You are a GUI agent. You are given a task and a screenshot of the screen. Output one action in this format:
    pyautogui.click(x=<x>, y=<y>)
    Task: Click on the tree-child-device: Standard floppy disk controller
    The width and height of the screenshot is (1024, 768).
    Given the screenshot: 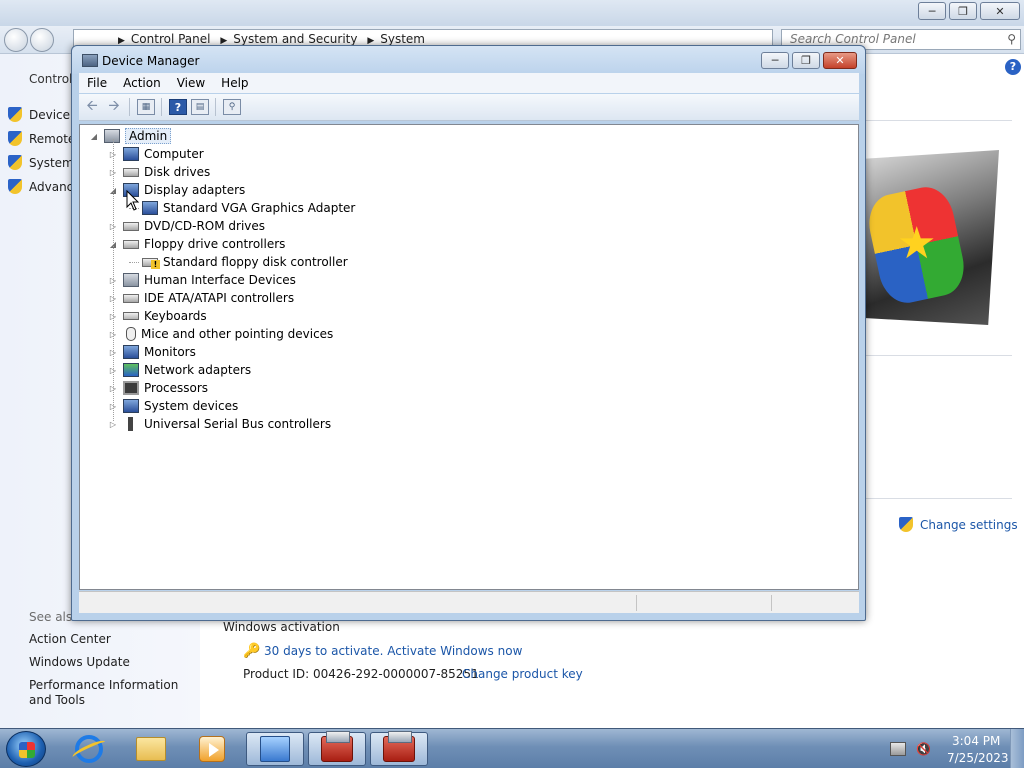 What is the action you would take?
    pyautogui.click(x=237, y=262)
    